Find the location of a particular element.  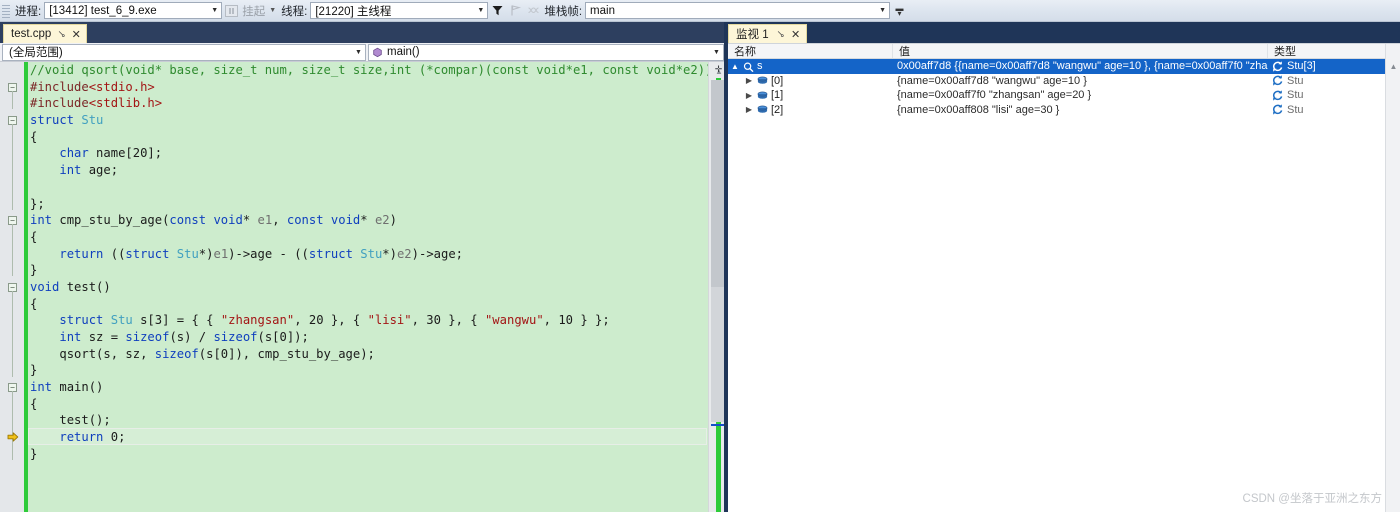

process-label: 进程: is located at coordinates (28, 11).